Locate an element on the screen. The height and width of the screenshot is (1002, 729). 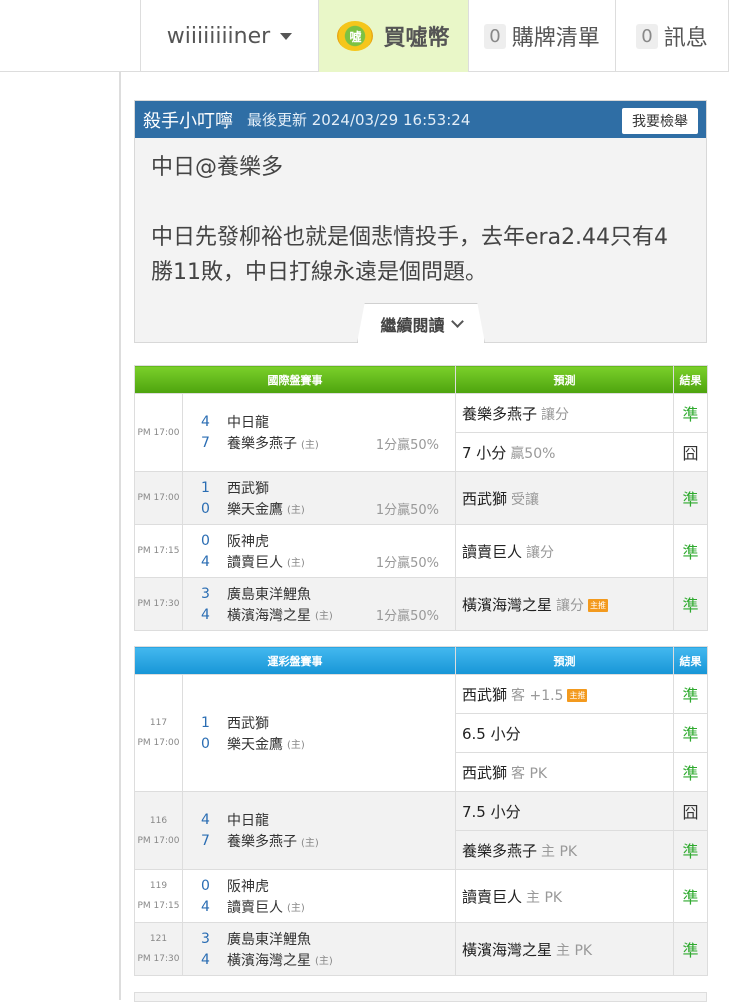
away-team: 中日龍 is located at coordinates (248, 423).